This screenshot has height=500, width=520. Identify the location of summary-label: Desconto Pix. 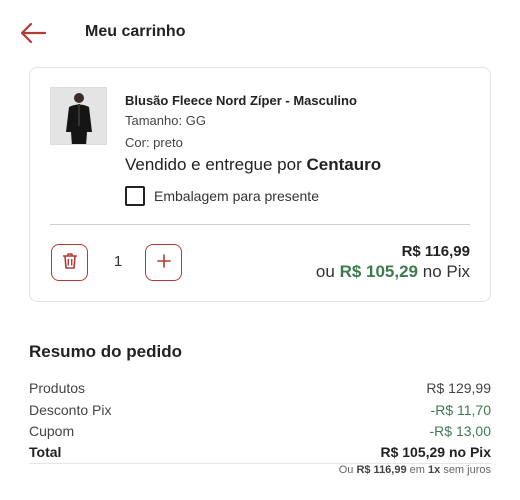
(70, 410).